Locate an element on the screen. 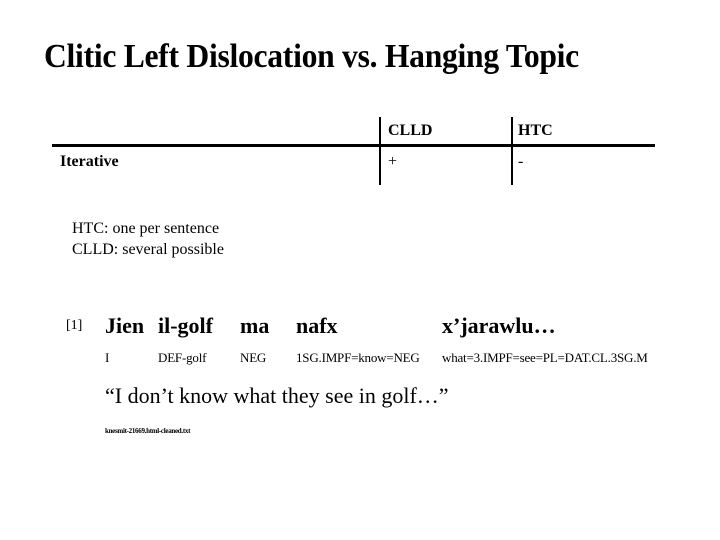  example-word: ma is located at coordinates (255, 325).